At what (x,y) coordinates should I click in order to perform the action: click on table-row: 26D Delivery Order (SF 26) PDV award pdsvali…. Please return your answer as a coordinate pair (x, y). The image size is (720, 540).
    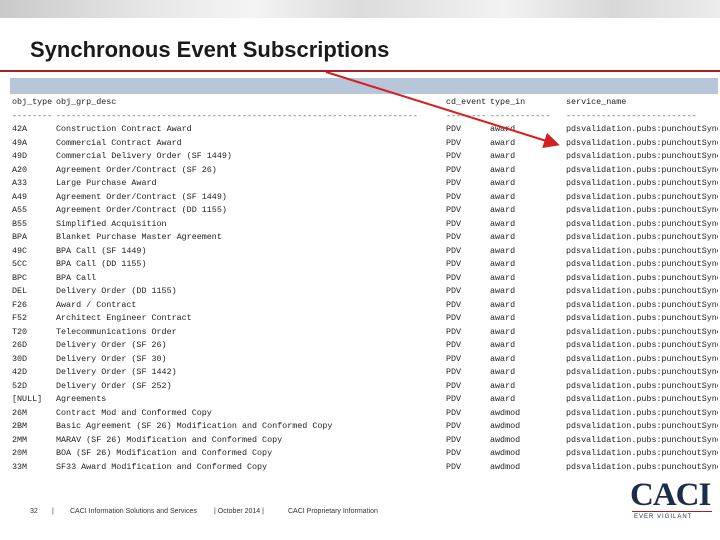
    Looking at the image, I should click on (364, 346).